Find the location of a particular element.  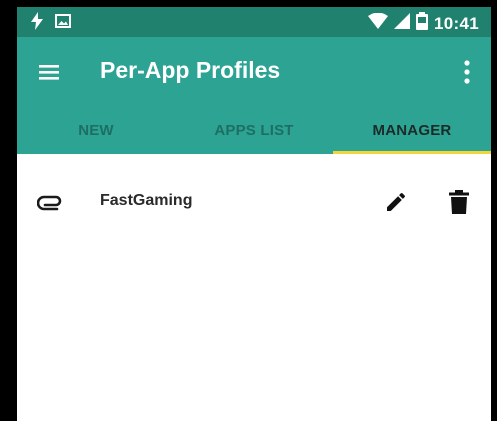

profile-name: FastGaming is located at coordinates (146, 200).